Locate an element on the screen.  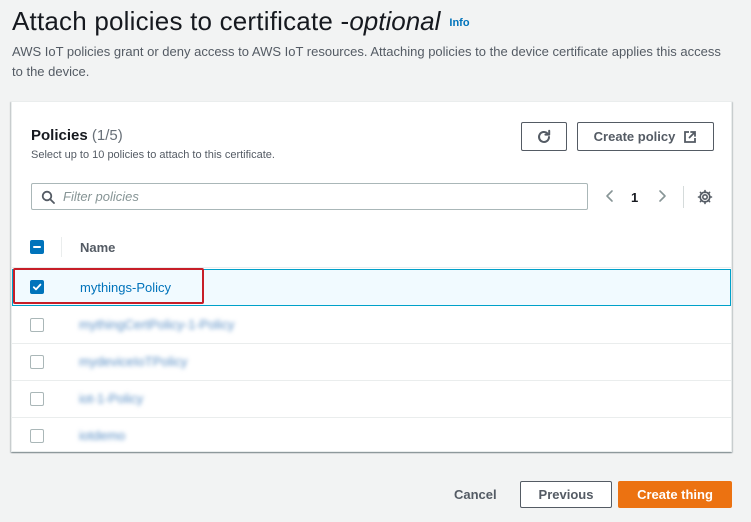
table-row: mythings-Policy is located at coordinates (371, 287).